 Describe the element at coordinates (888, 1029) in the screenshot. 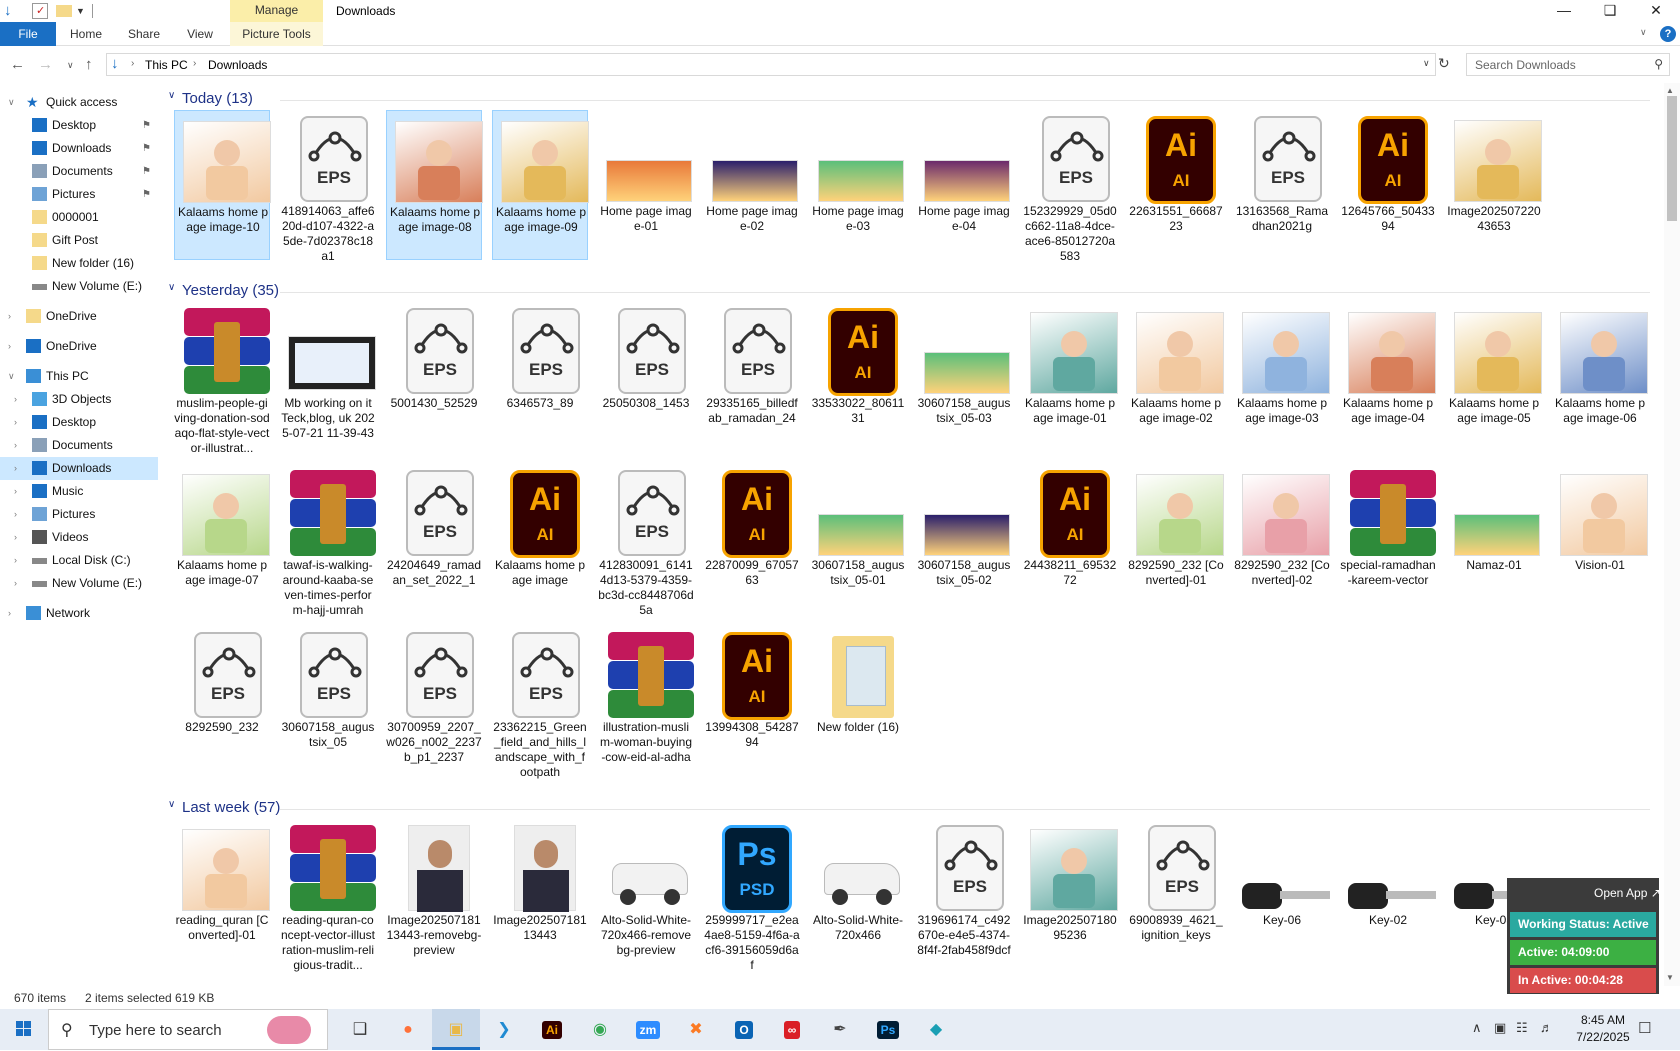

I see `taskbar-app-photoshop: Ps` at that location.